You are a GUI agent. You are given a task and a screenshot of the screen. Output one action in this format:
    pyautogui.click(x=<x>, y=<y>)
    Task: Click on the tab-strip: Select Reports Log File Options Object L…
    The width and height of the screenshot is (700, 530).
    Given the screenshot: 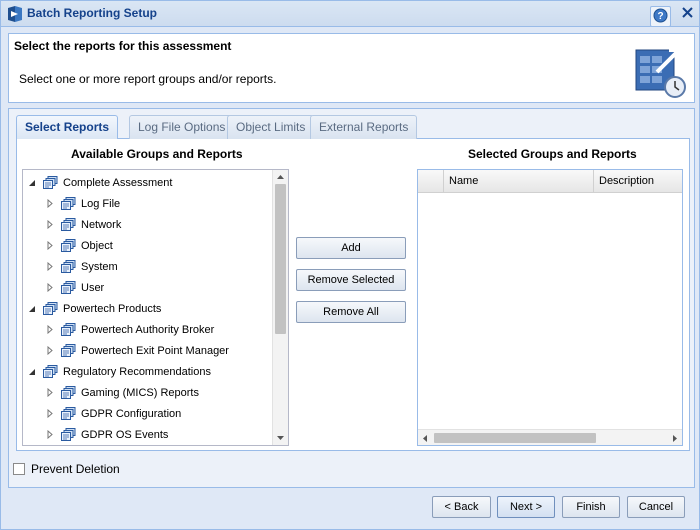 What is the action you would take?
    pyautogui.click(x=353, y=127)
    